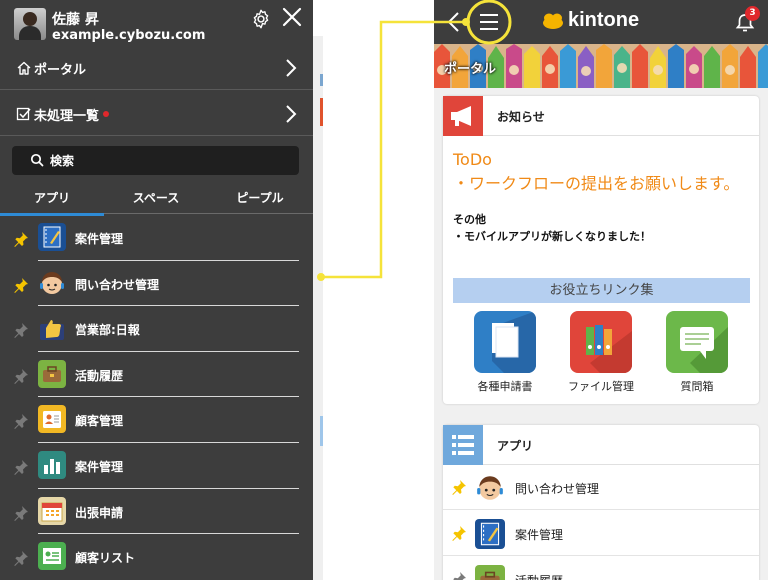 The width and height of the screenshot is (768, 580). What do you see at coordinates (472, 159) in the screenshot?
I see `todo-heading: ToDo` at bounding box center [472, 159].